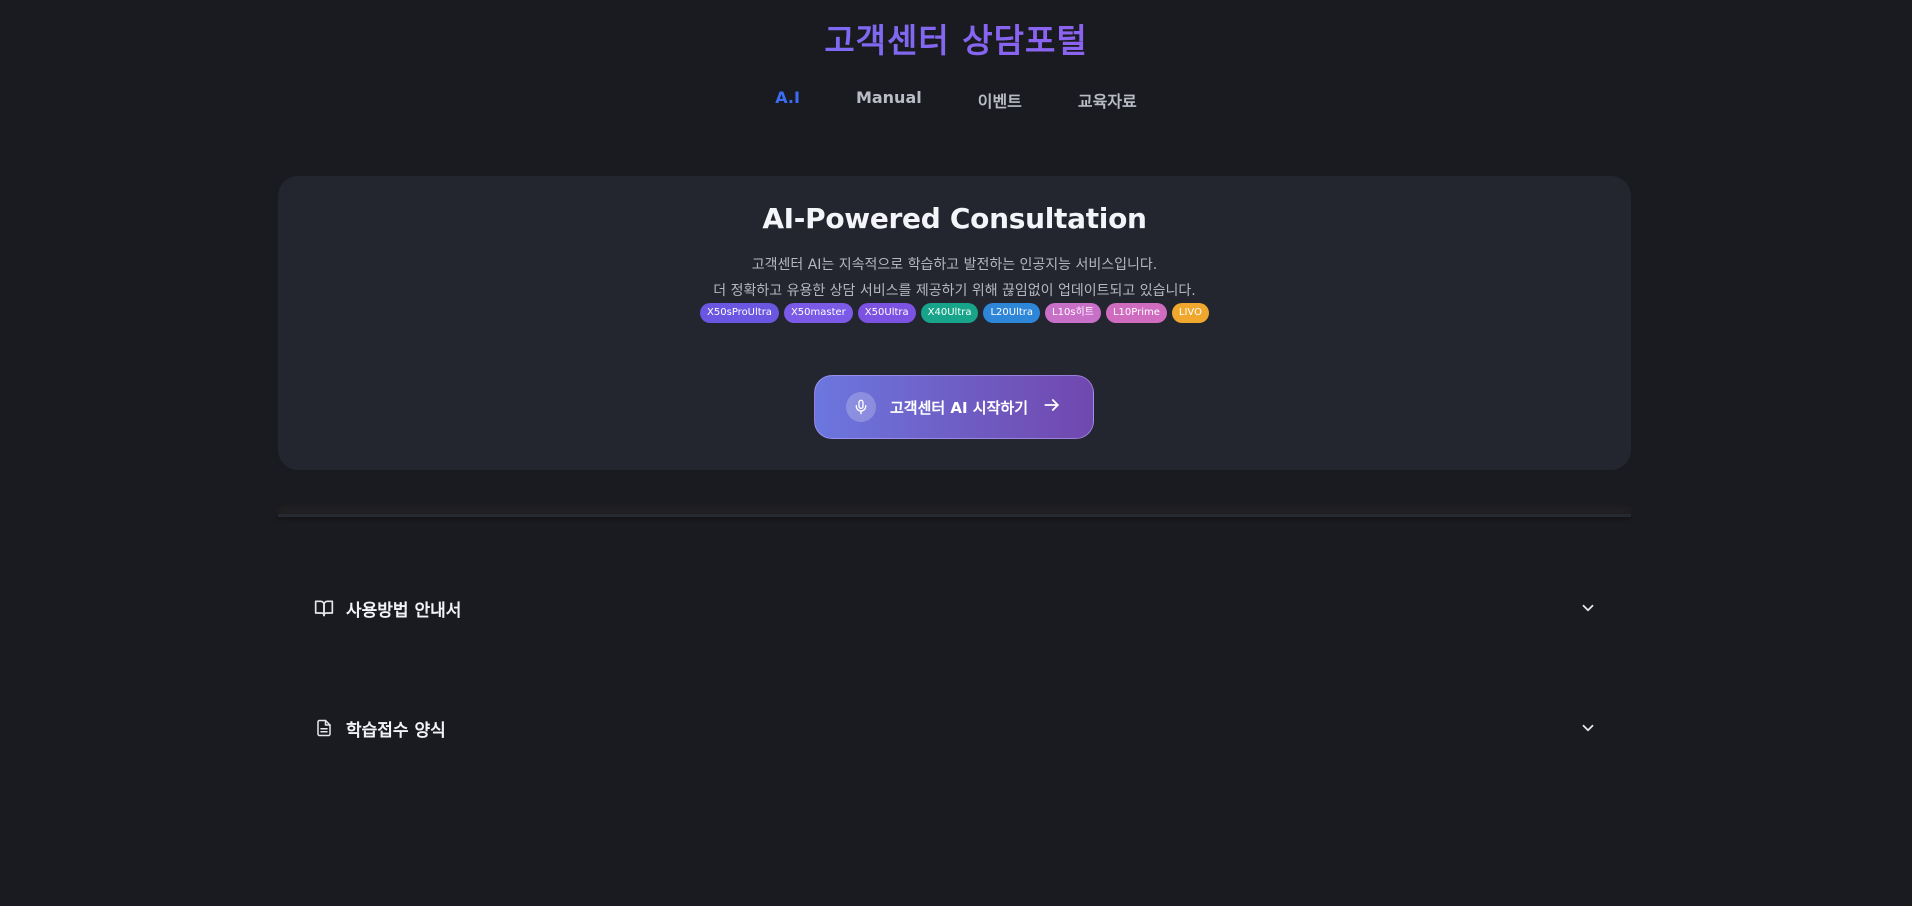 Image resolution: width=1912 pixels, height=906 pixels. Describe the element at coordinates (954, 218) in the screenshot. I see `hero-title: AI-Powered Consultation` at that location.